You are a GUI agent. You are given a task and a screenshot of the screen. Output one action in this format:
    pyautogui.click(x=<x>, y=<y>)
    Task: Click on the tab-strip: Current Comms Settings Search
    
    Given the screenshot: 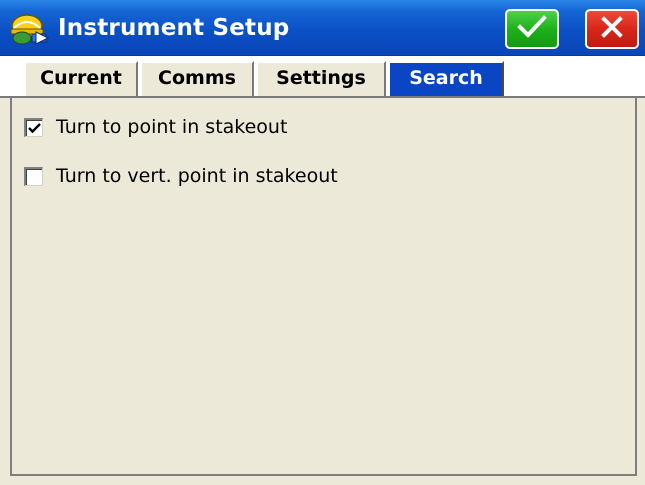 What is the action you would take?
    pyautogui.click(x=322, y=77)
    